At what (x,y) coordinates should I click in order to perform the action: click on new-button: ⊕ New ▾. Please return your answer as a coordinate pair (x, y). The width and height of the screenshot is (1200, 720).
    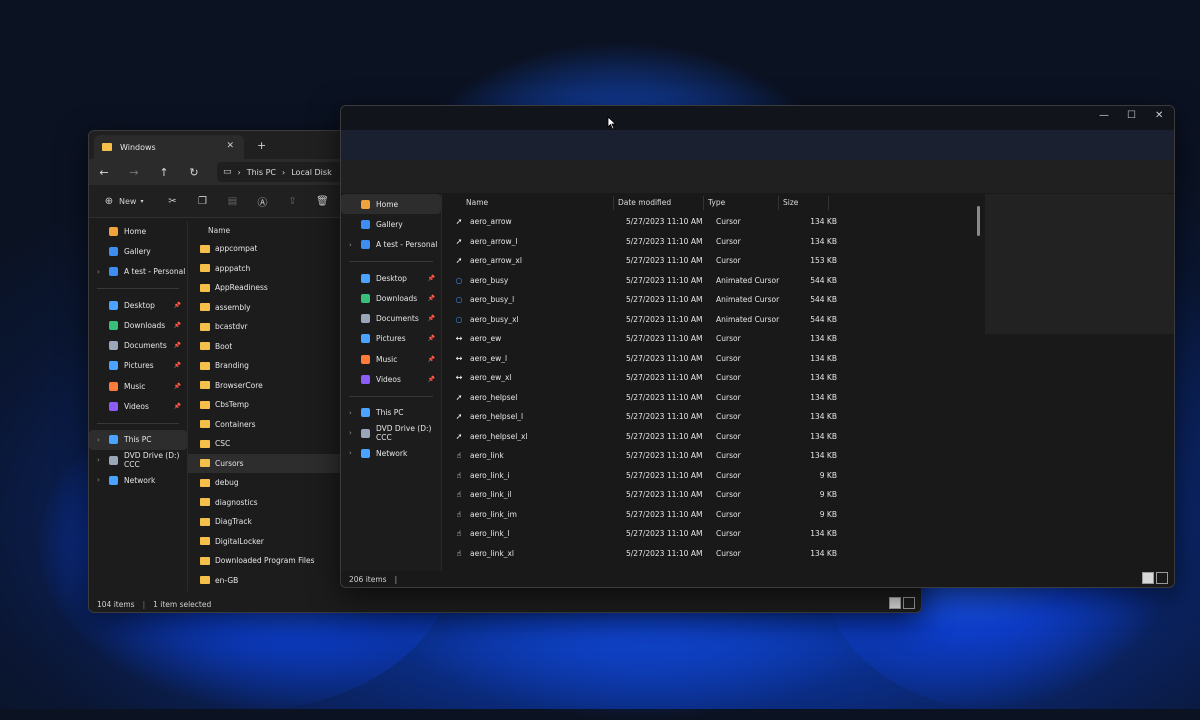
    Looking at the image, I should click on (121, 201).